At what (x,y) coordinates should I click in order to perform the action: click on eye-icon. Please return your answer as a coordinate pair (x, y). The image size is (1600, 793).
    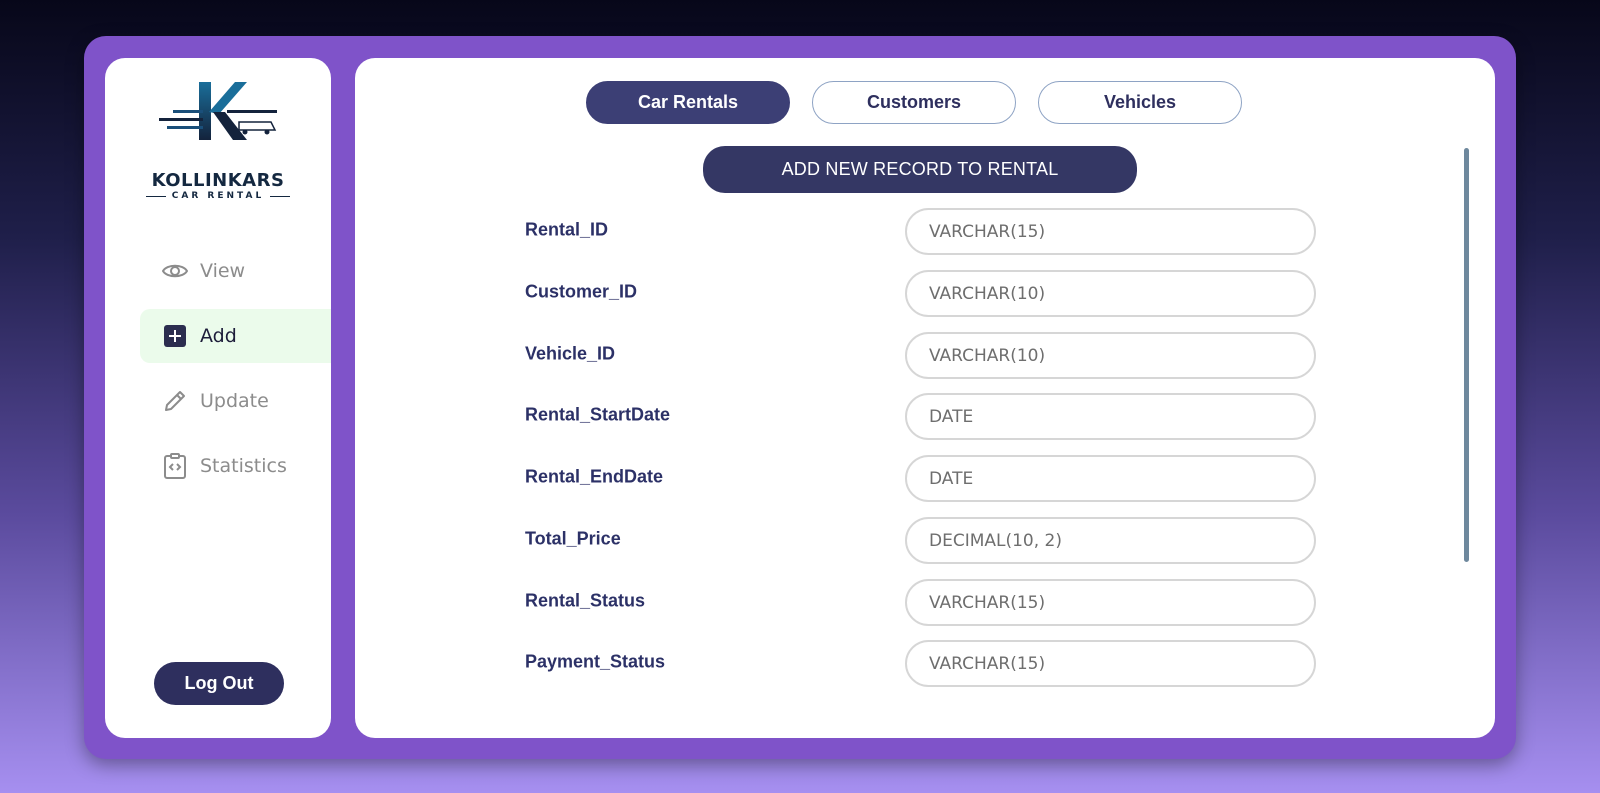
    Looking at the image, I should click on (175, 271).